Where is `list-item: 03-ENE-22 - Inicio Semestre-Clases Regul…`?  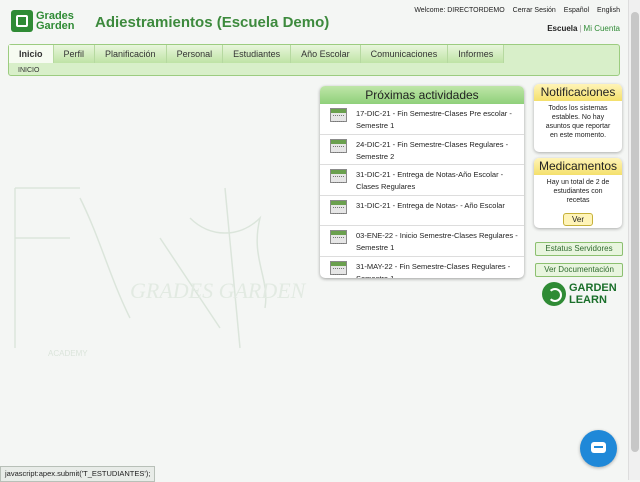 list-item: 03-ENE-22 - Inicio Semestre-Clases Regul… is located at coordinates (422, 241).